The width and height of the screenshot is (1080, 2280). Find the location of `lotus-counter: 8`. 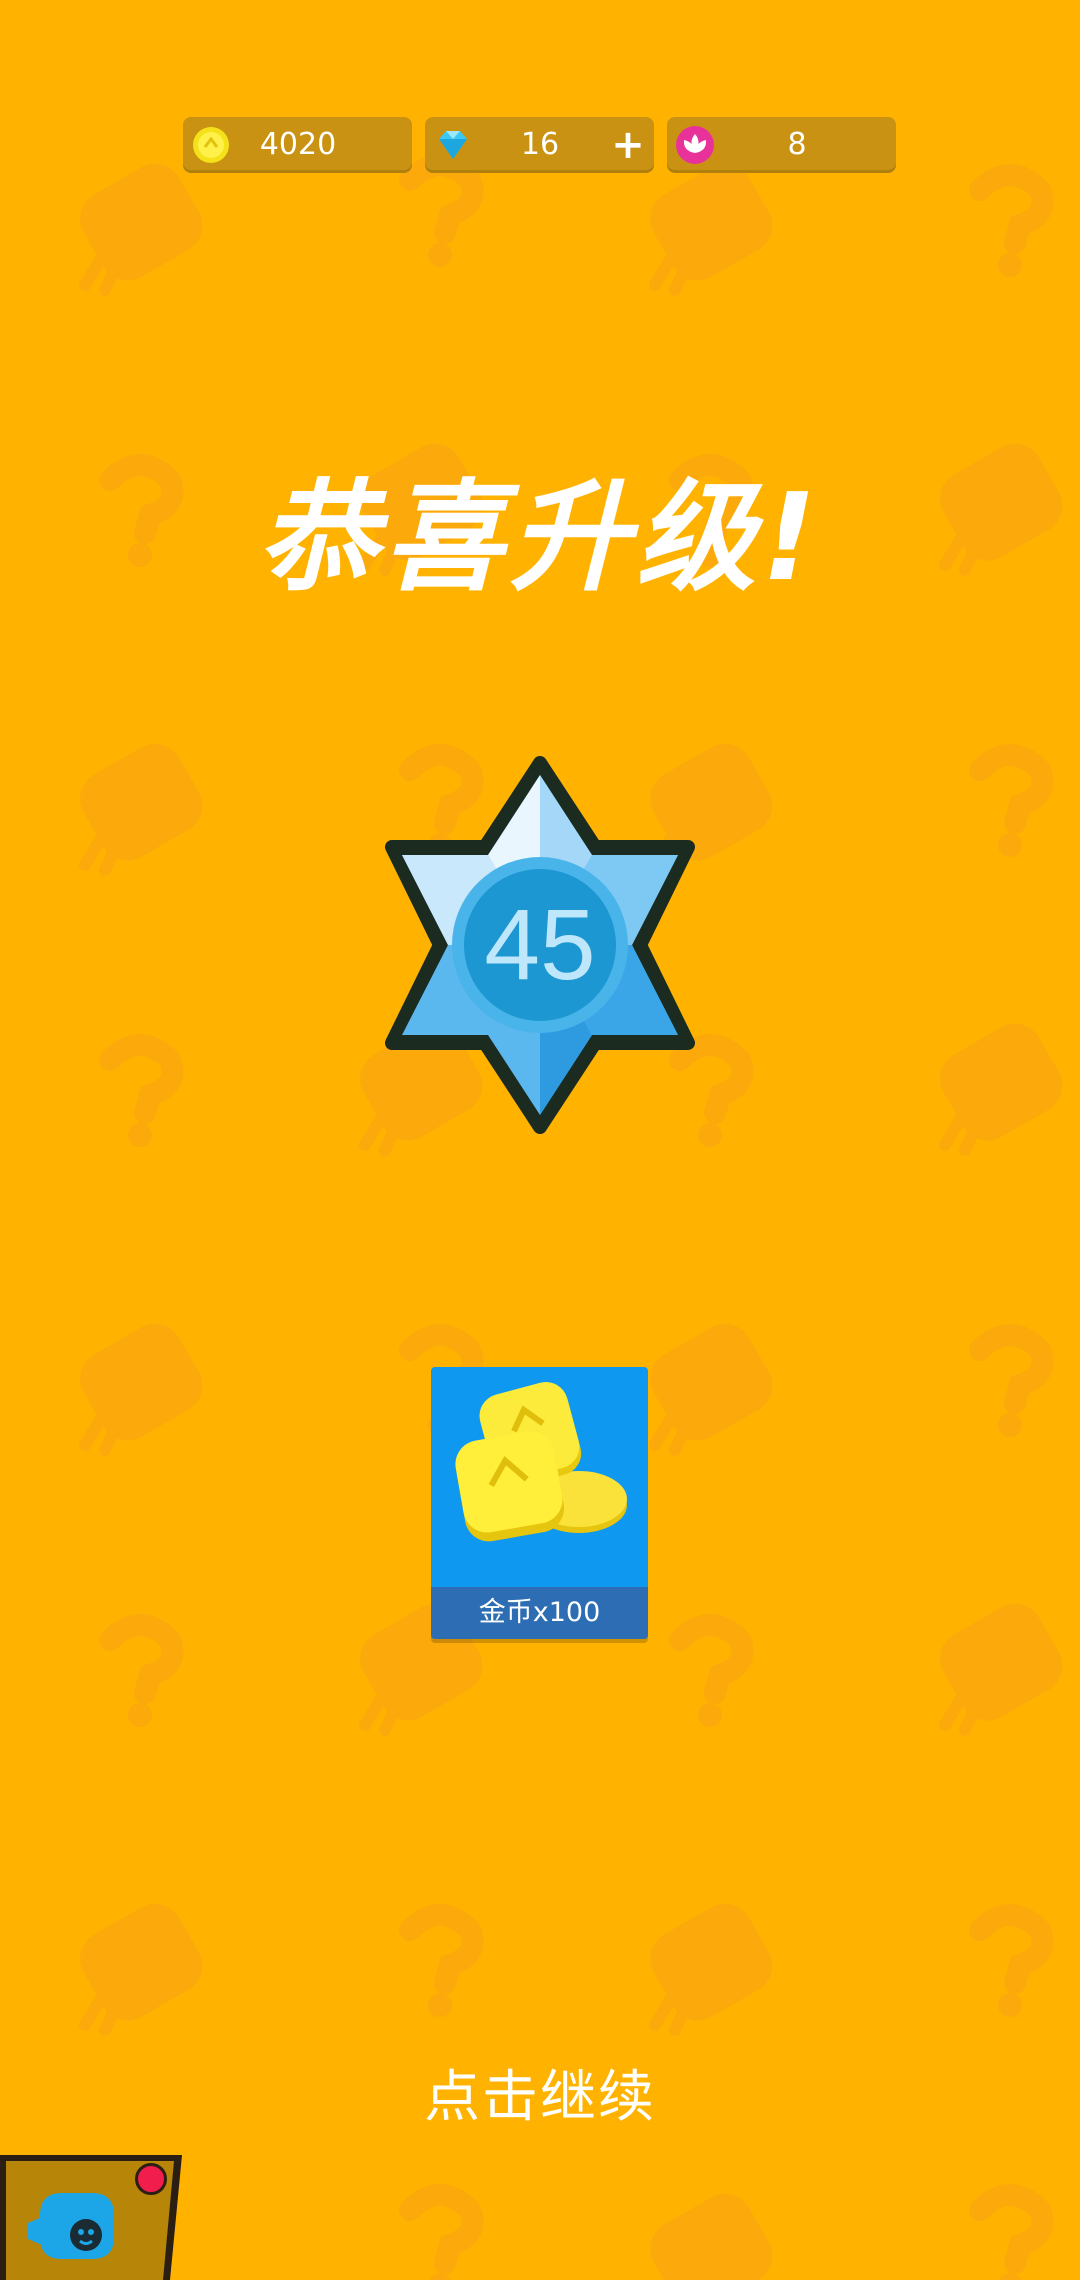

lotus-counter: 8 is located at coordinates (781, 145).